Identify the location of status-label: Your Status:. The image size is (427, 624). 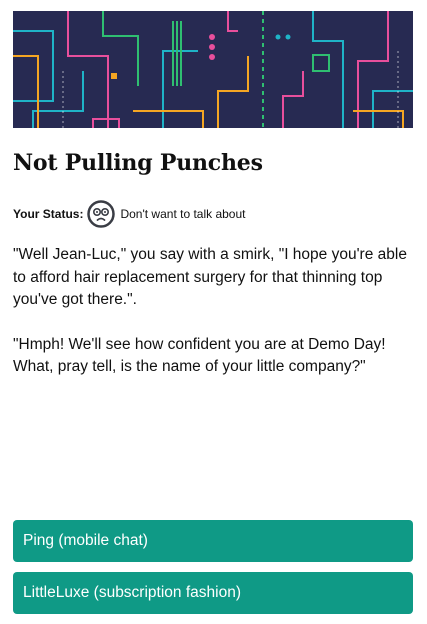
(48, 214).